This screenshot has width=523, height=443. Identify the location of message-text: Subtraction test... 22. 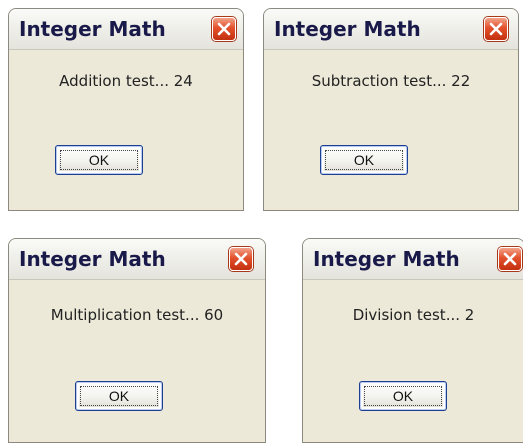
(391, 81).